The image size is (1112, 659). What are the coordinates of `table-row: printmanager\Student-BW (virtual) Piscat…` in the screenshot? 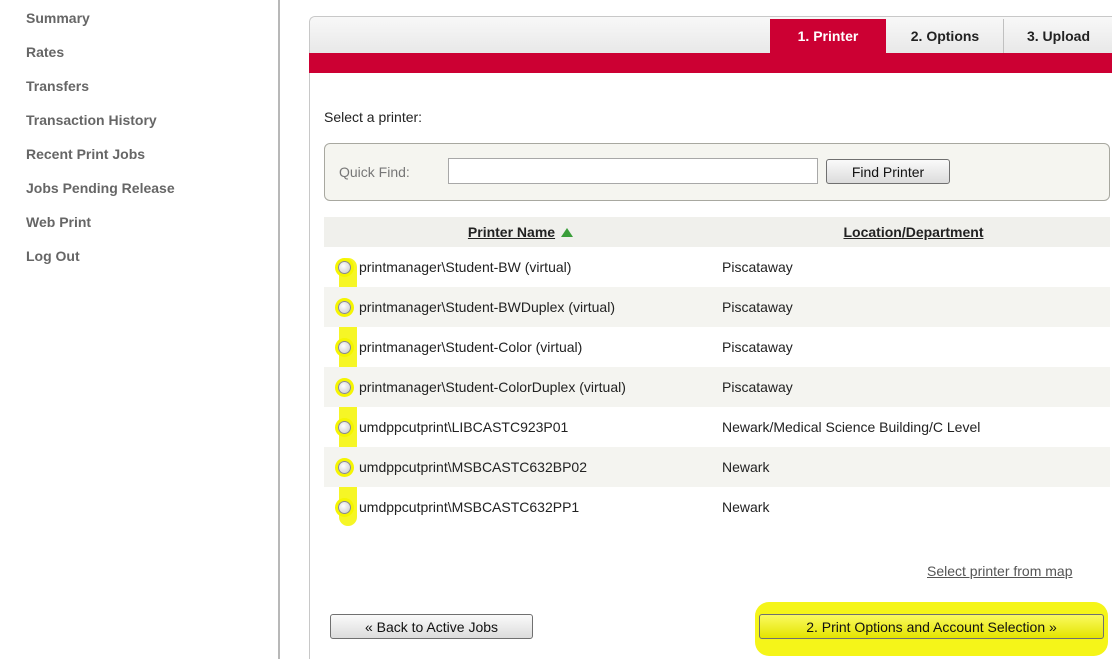 It's located at (717, 267).